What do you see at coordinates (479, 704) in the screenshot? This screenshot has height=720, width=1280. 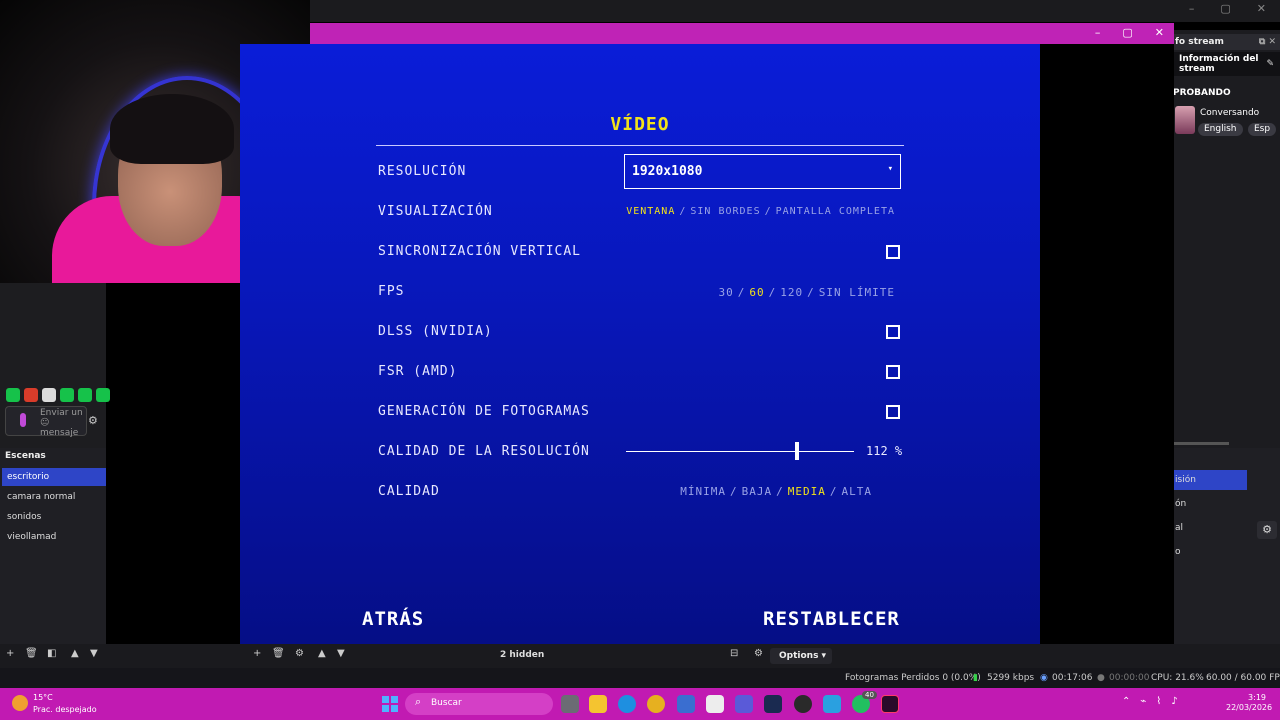 I see `taskbar-search: ⌕ Buscar` at bounding box center [479, 704].